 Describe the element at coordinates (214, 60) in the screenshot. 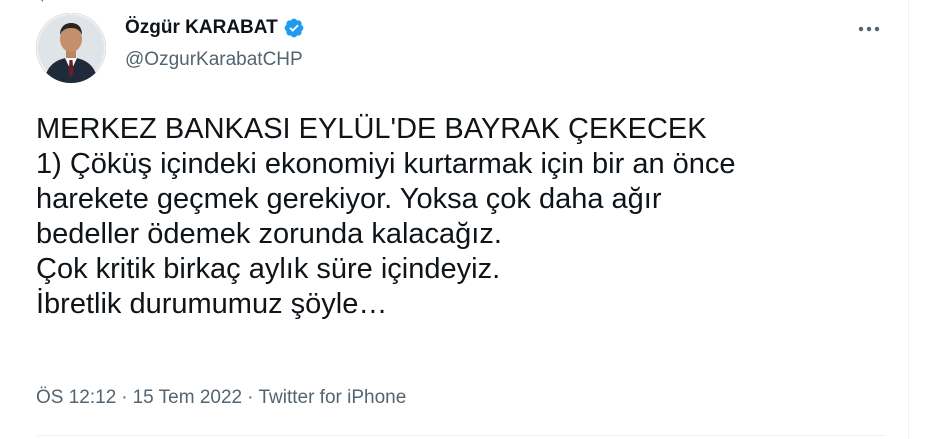

I see `author-handle: @OzgurKarabatCHP` at that location.